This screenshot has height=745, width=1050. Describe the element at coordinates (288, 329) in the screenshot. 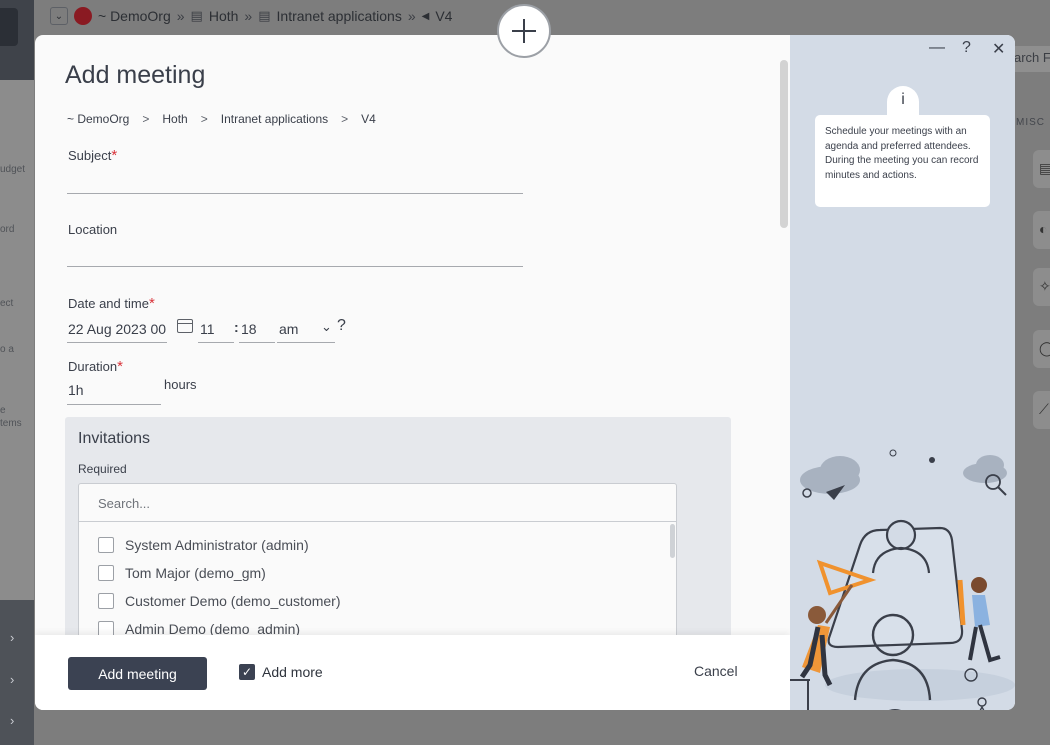

I see `meridiem-select: am` at that location.